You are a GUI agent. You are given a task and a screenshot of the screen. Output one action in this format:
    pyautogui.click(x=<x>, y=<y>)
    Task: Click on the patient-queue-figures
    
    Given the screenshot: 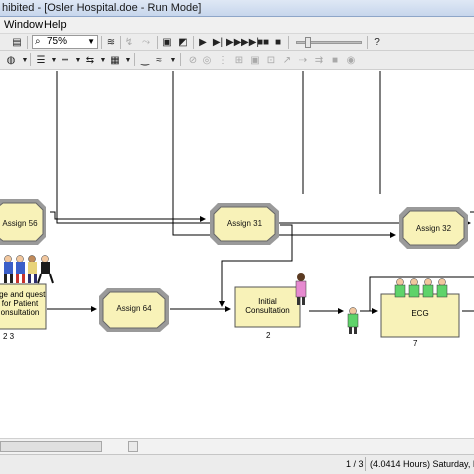 What is the action you would take?
    pyautogui.click(x=29, y=269)
    